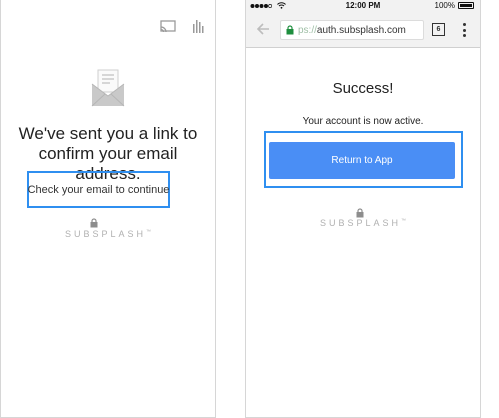 The height and width of the screenshot is (418, 499). Describe the element at coordinates (363, 6) in the screenshot. I see `status-bar: 12:00 PM 100%` at that location.